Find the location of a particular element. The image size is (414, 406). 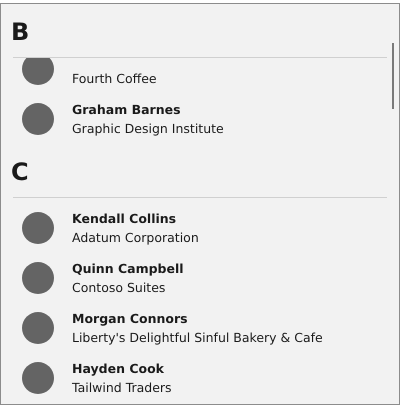

contact-name: Graham Barnes is located at coordinates (127, 110).